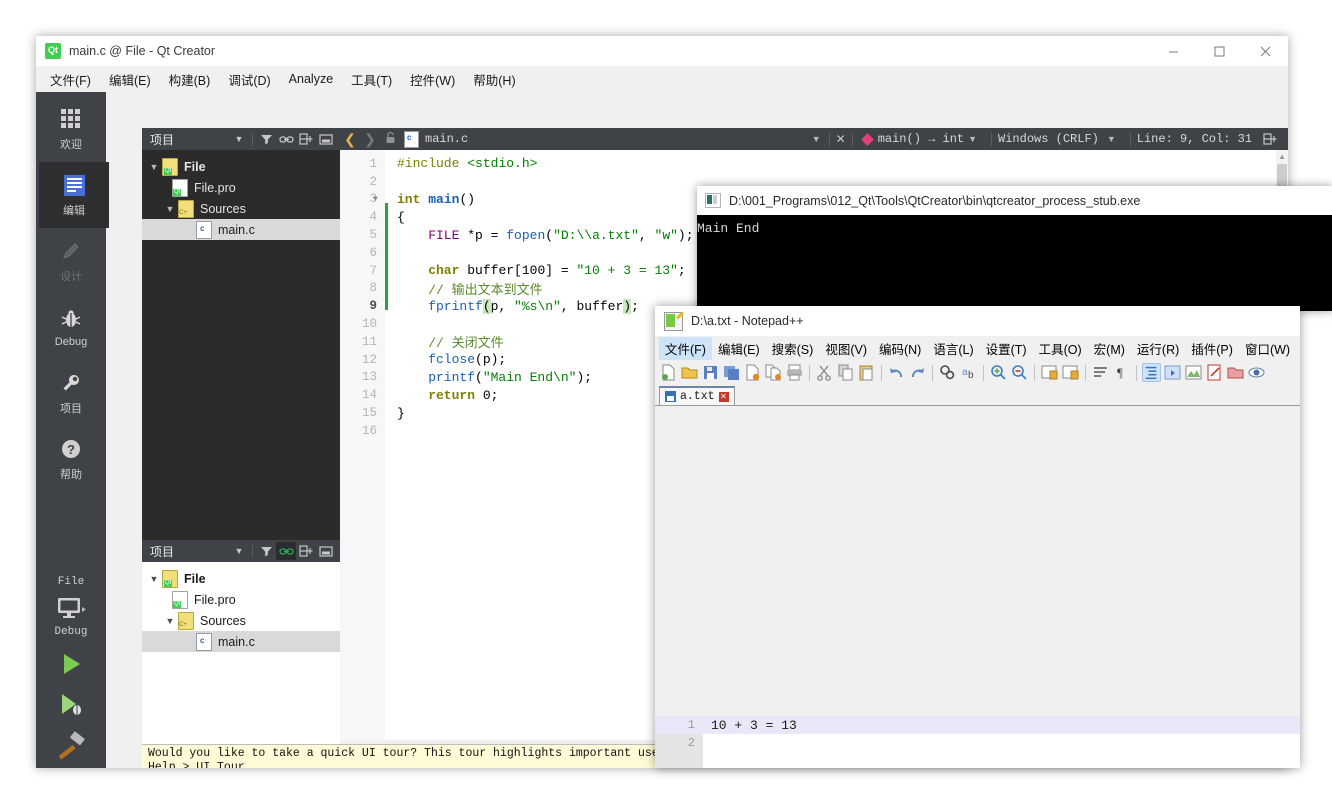 The height and width of the screenshot is (802, 1332). What do you see at coordinates (953, 348) in the screenshot?
I see `npp-menu-language: 语言(L)` at bounding box center [953, 348].